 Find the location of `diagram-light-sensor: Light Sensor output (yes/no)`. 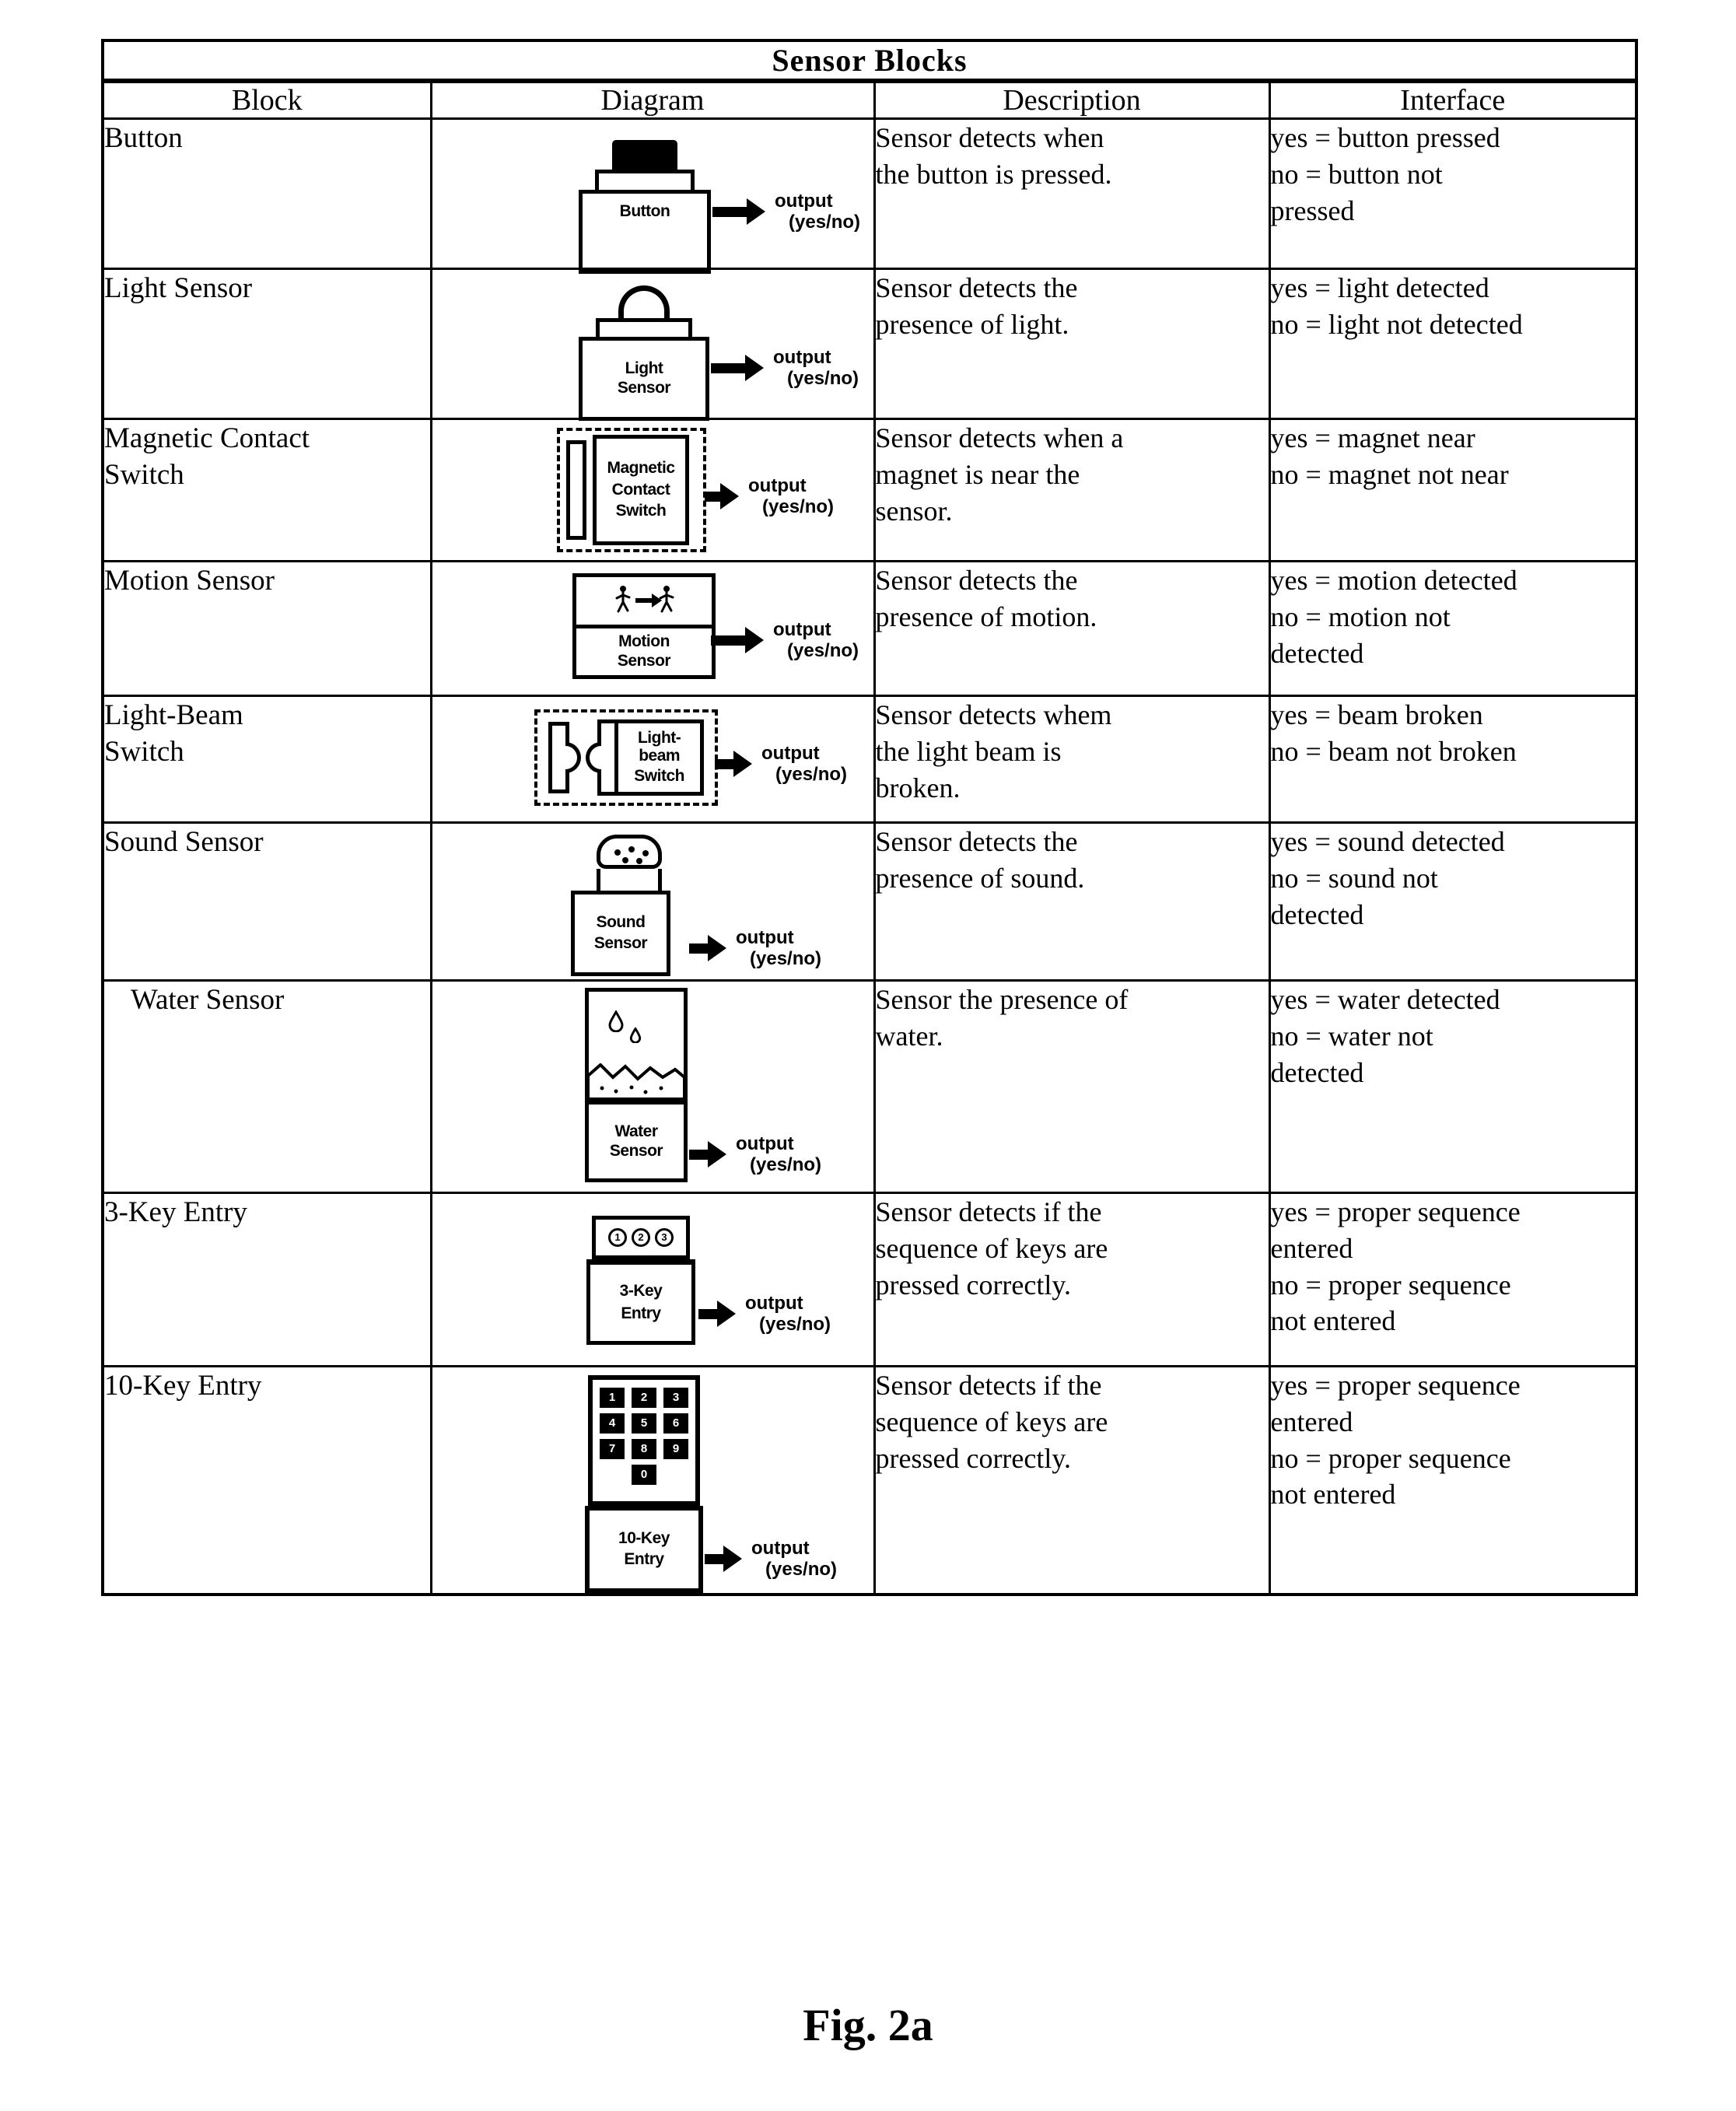

diagram-light-sensor: Light Sensor output (yes/no) is located at coordinates (652, 344).